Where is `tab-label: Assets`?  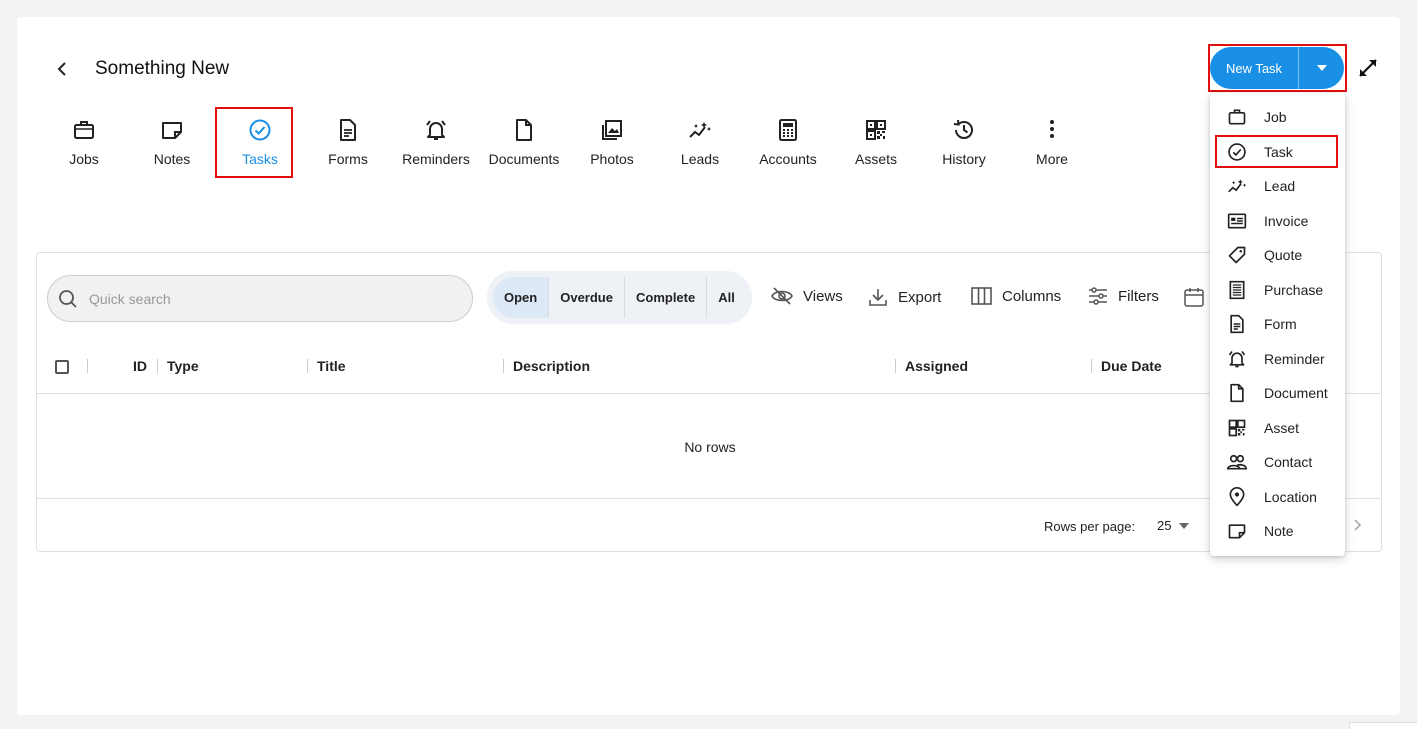 tab-label: Assets is located at coordinates (875, 159).